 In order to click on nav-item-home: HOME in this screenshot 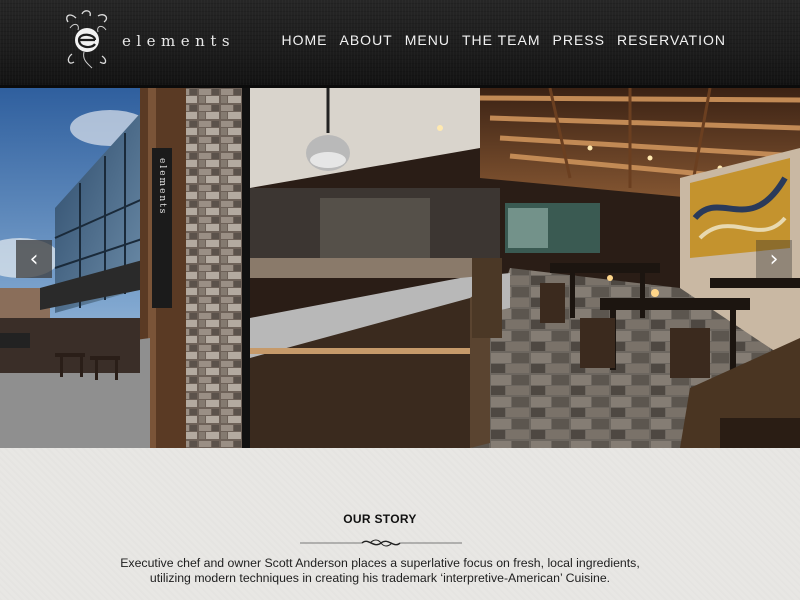, I will do `click(305, 43)`.